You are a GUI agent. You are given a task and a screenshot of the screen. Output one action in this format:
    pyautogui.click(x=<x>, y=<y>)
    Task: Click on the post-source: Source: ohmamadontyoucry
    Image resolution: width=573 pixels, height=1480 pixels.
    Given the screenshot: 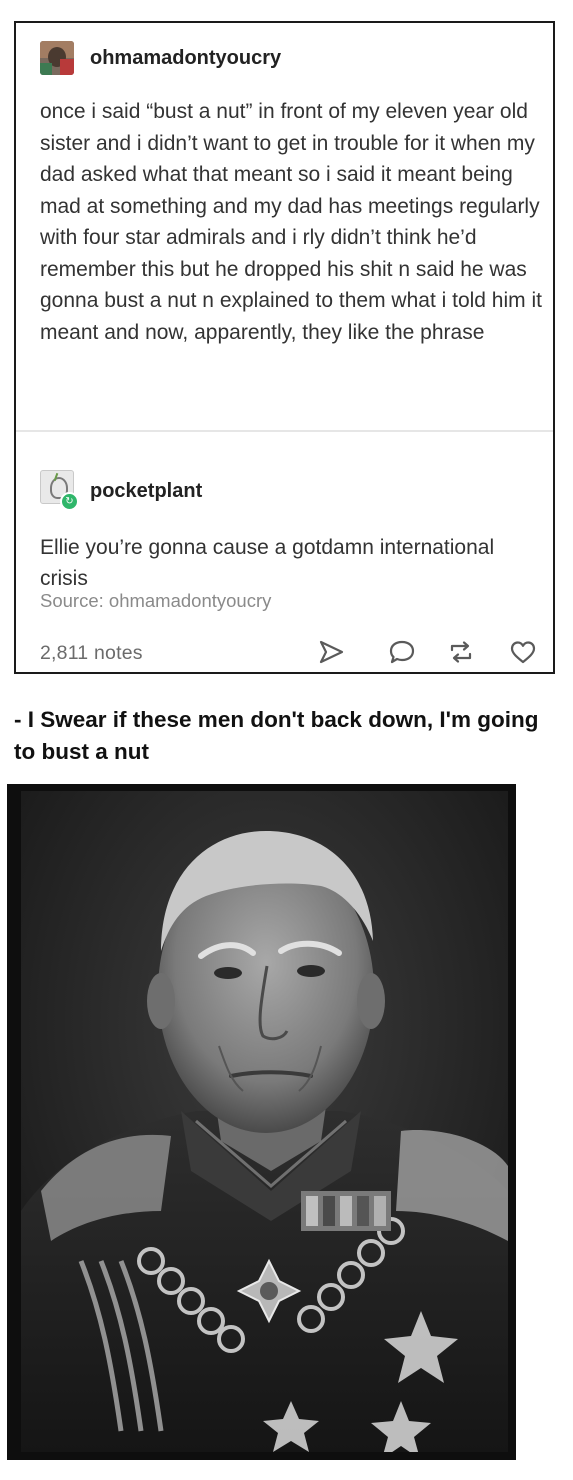 What is the action you would take?
    pyautogui.click(x=155, y=601)
    